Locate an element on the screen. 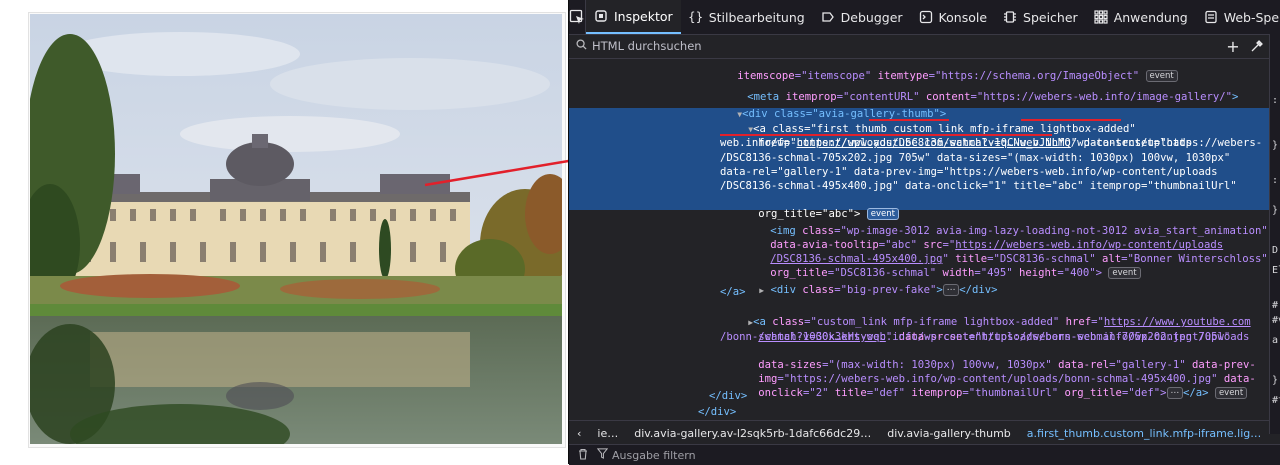  memory-icon is located at coordinates (1010, 17).